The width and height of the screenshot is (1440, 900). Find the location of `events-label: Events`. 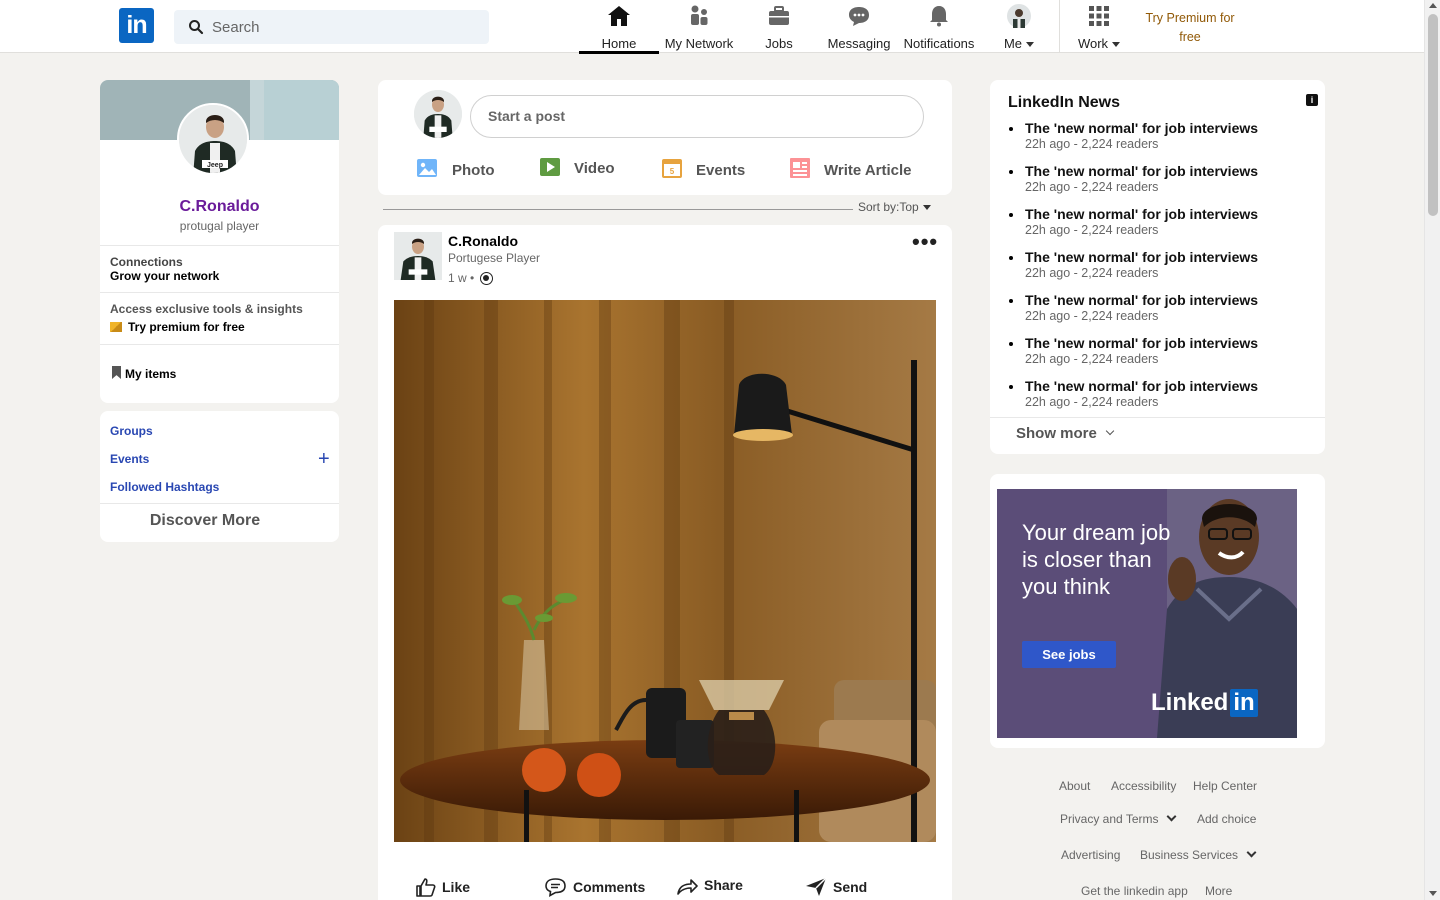

events-label: Events is located at coordinates (721, 170).